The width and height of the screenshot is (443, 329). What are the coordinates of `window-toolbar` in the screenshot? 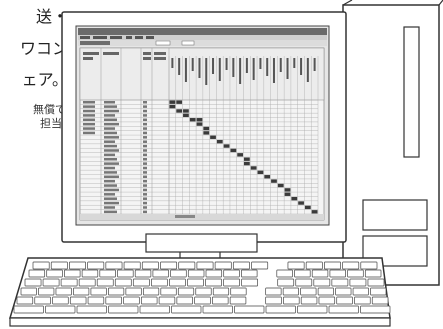 It's located at (202, 43).